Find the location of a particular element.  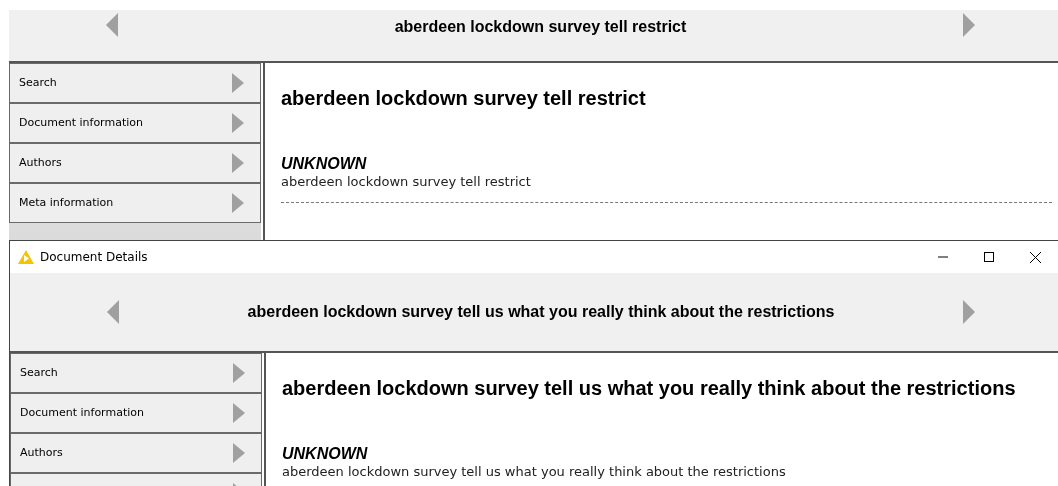

window-title: Document Details is located at coordinates (94, 257).